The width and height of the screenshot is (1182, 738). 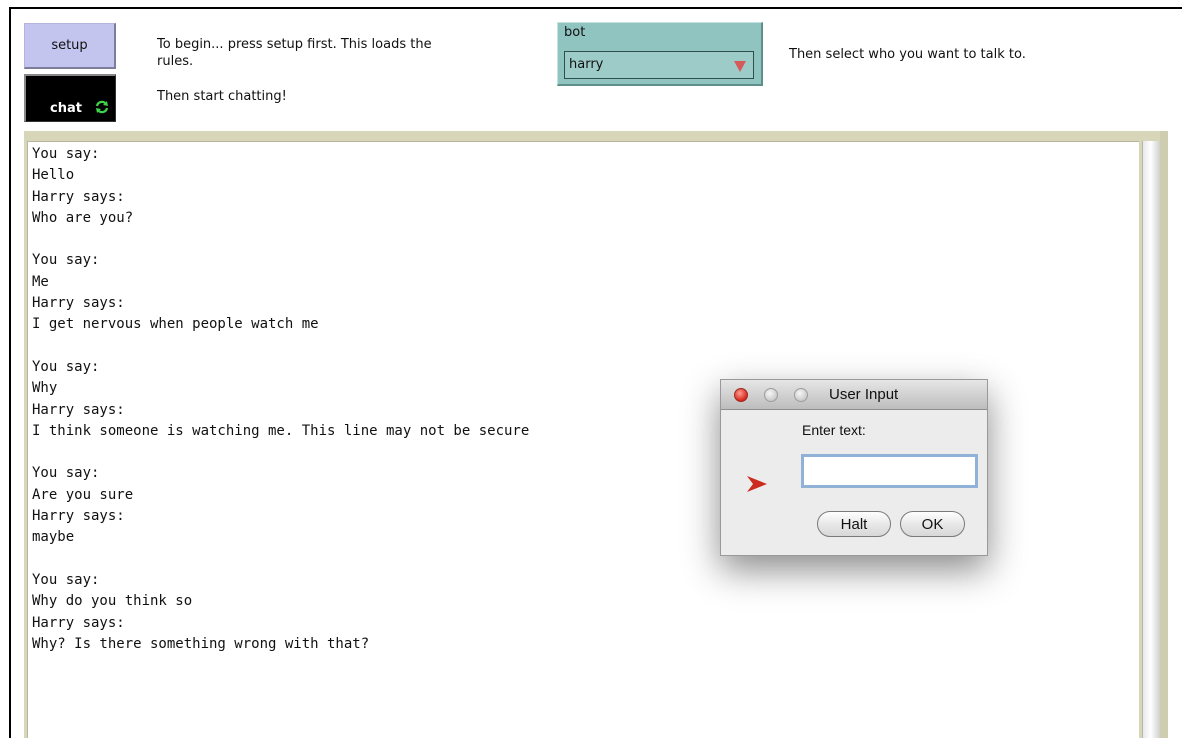 What do you see at coordinates (175, 324) in the screenshot?
I see `transcript-line: I get nervous when people watch me` at bounding box center [175, 324].